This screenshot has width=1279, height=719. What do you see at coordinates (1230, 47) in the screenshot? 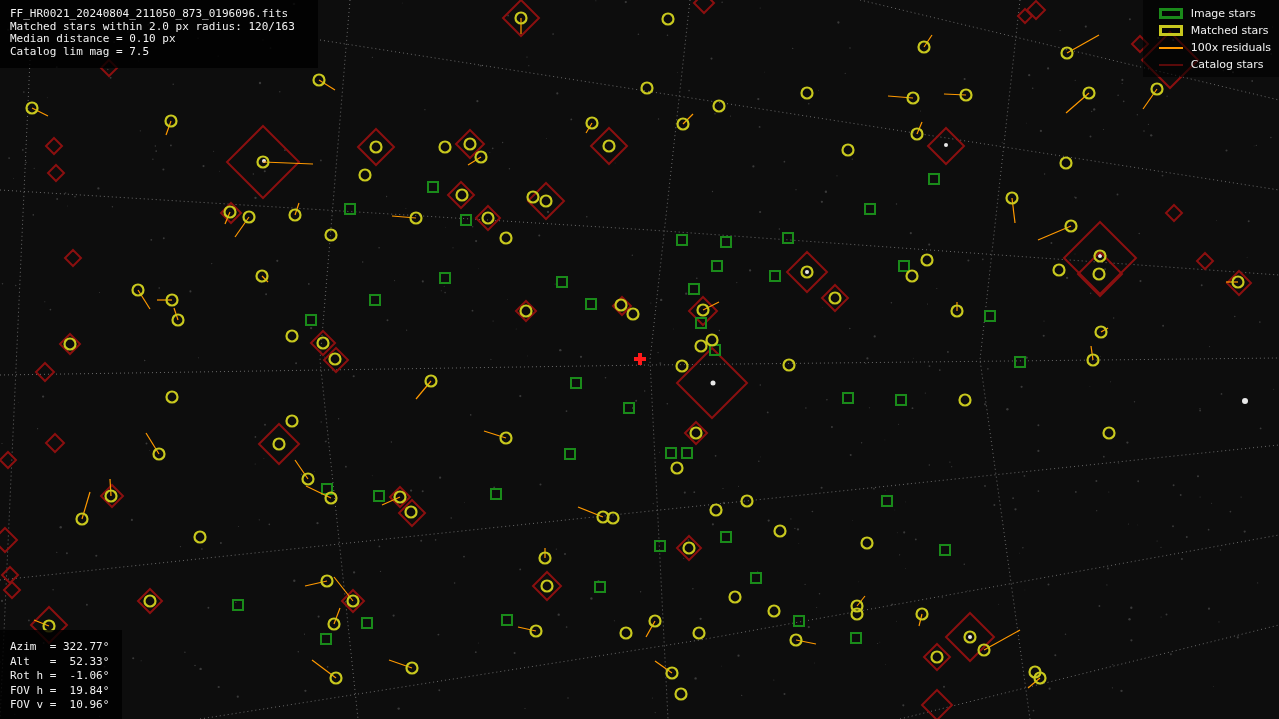
I see `legend-label: 100x residuals` at bounding box center [1230, 47].